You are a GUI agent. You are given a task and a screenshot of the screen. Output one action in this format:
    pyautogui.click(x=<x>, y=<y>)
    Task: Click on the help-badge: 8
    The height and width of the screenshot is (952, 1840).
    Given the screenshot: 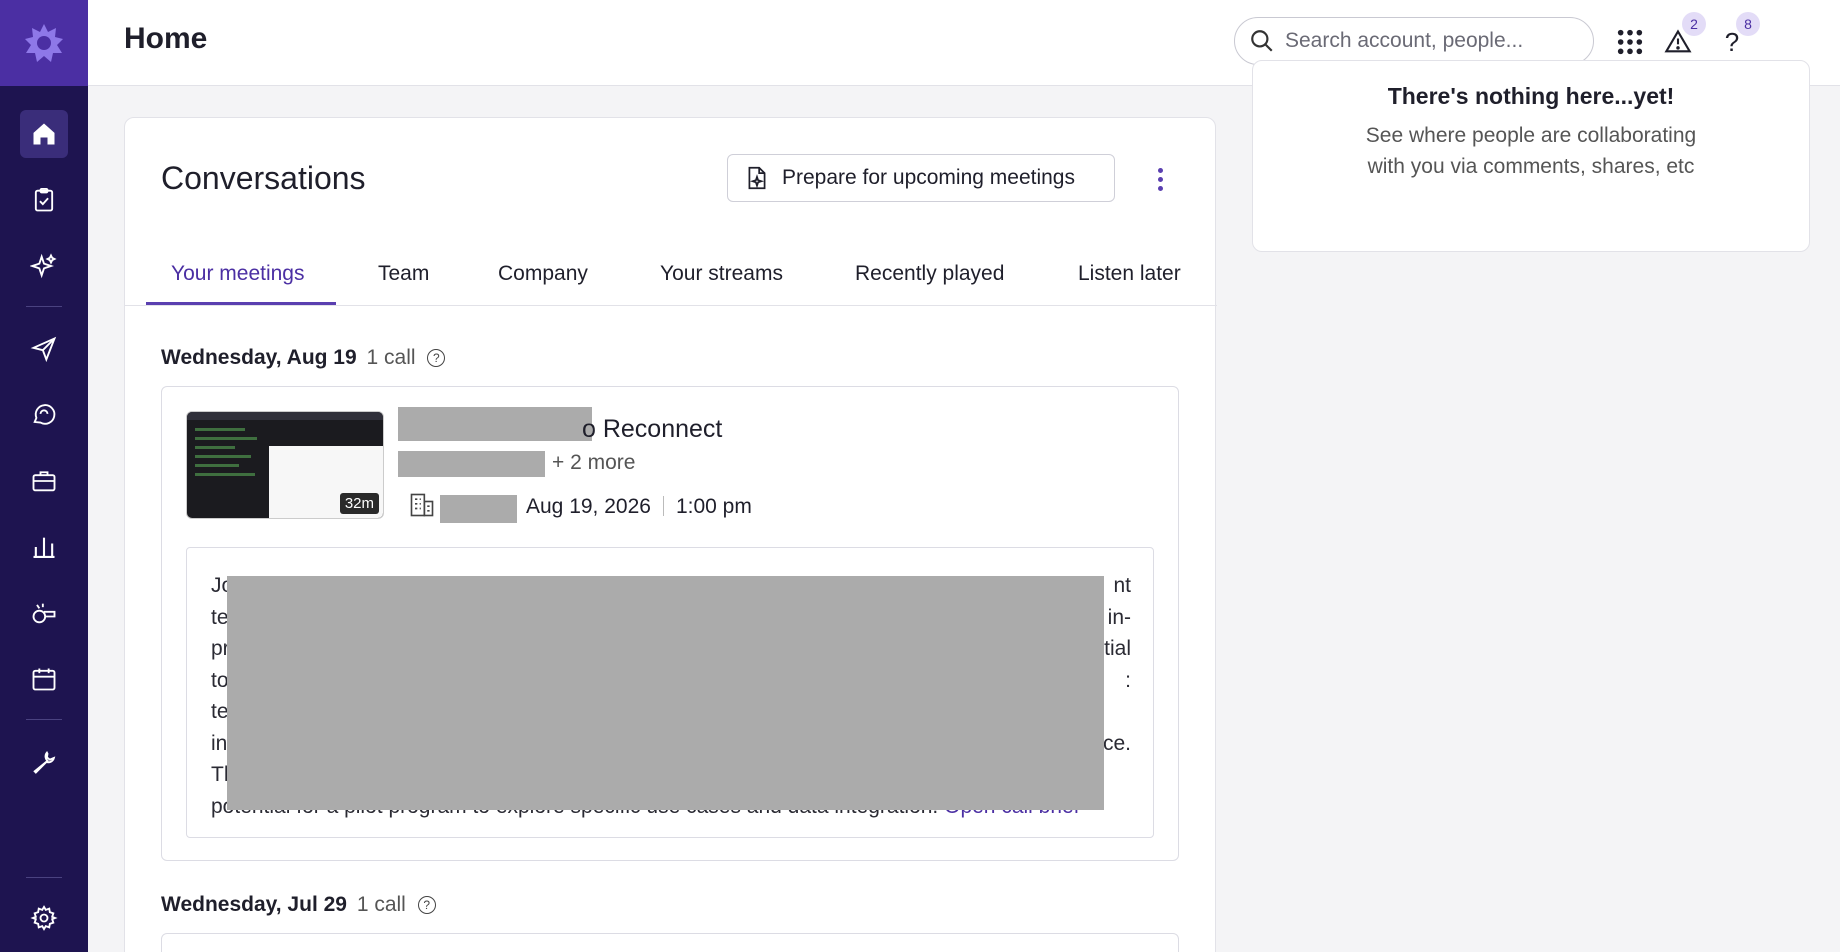 What is the action you would take?
    pyautogui.click(x=1748, y=24)
    